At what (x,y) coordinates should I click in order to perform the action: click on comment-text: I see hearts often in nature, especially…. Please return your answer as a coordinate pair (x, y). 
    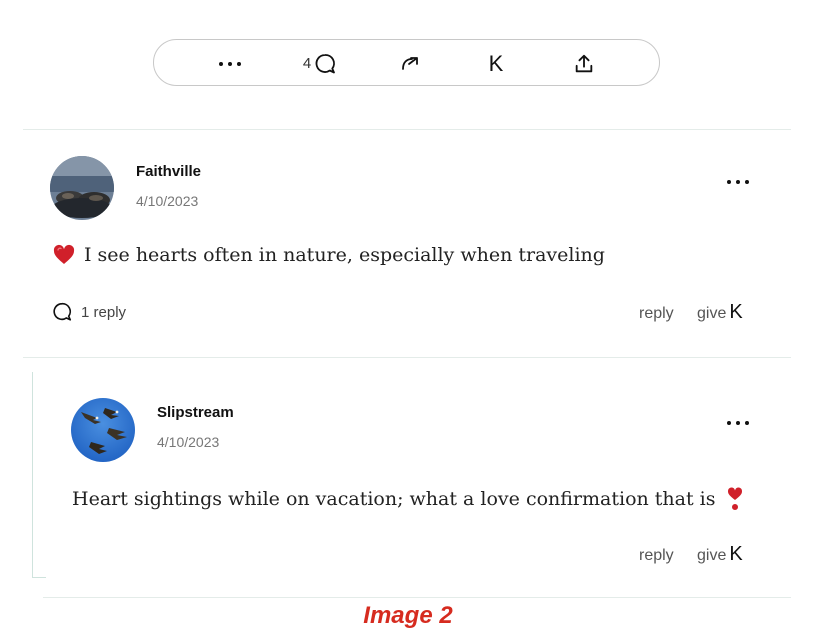
    Looking at the image, I should click on (344, 255).